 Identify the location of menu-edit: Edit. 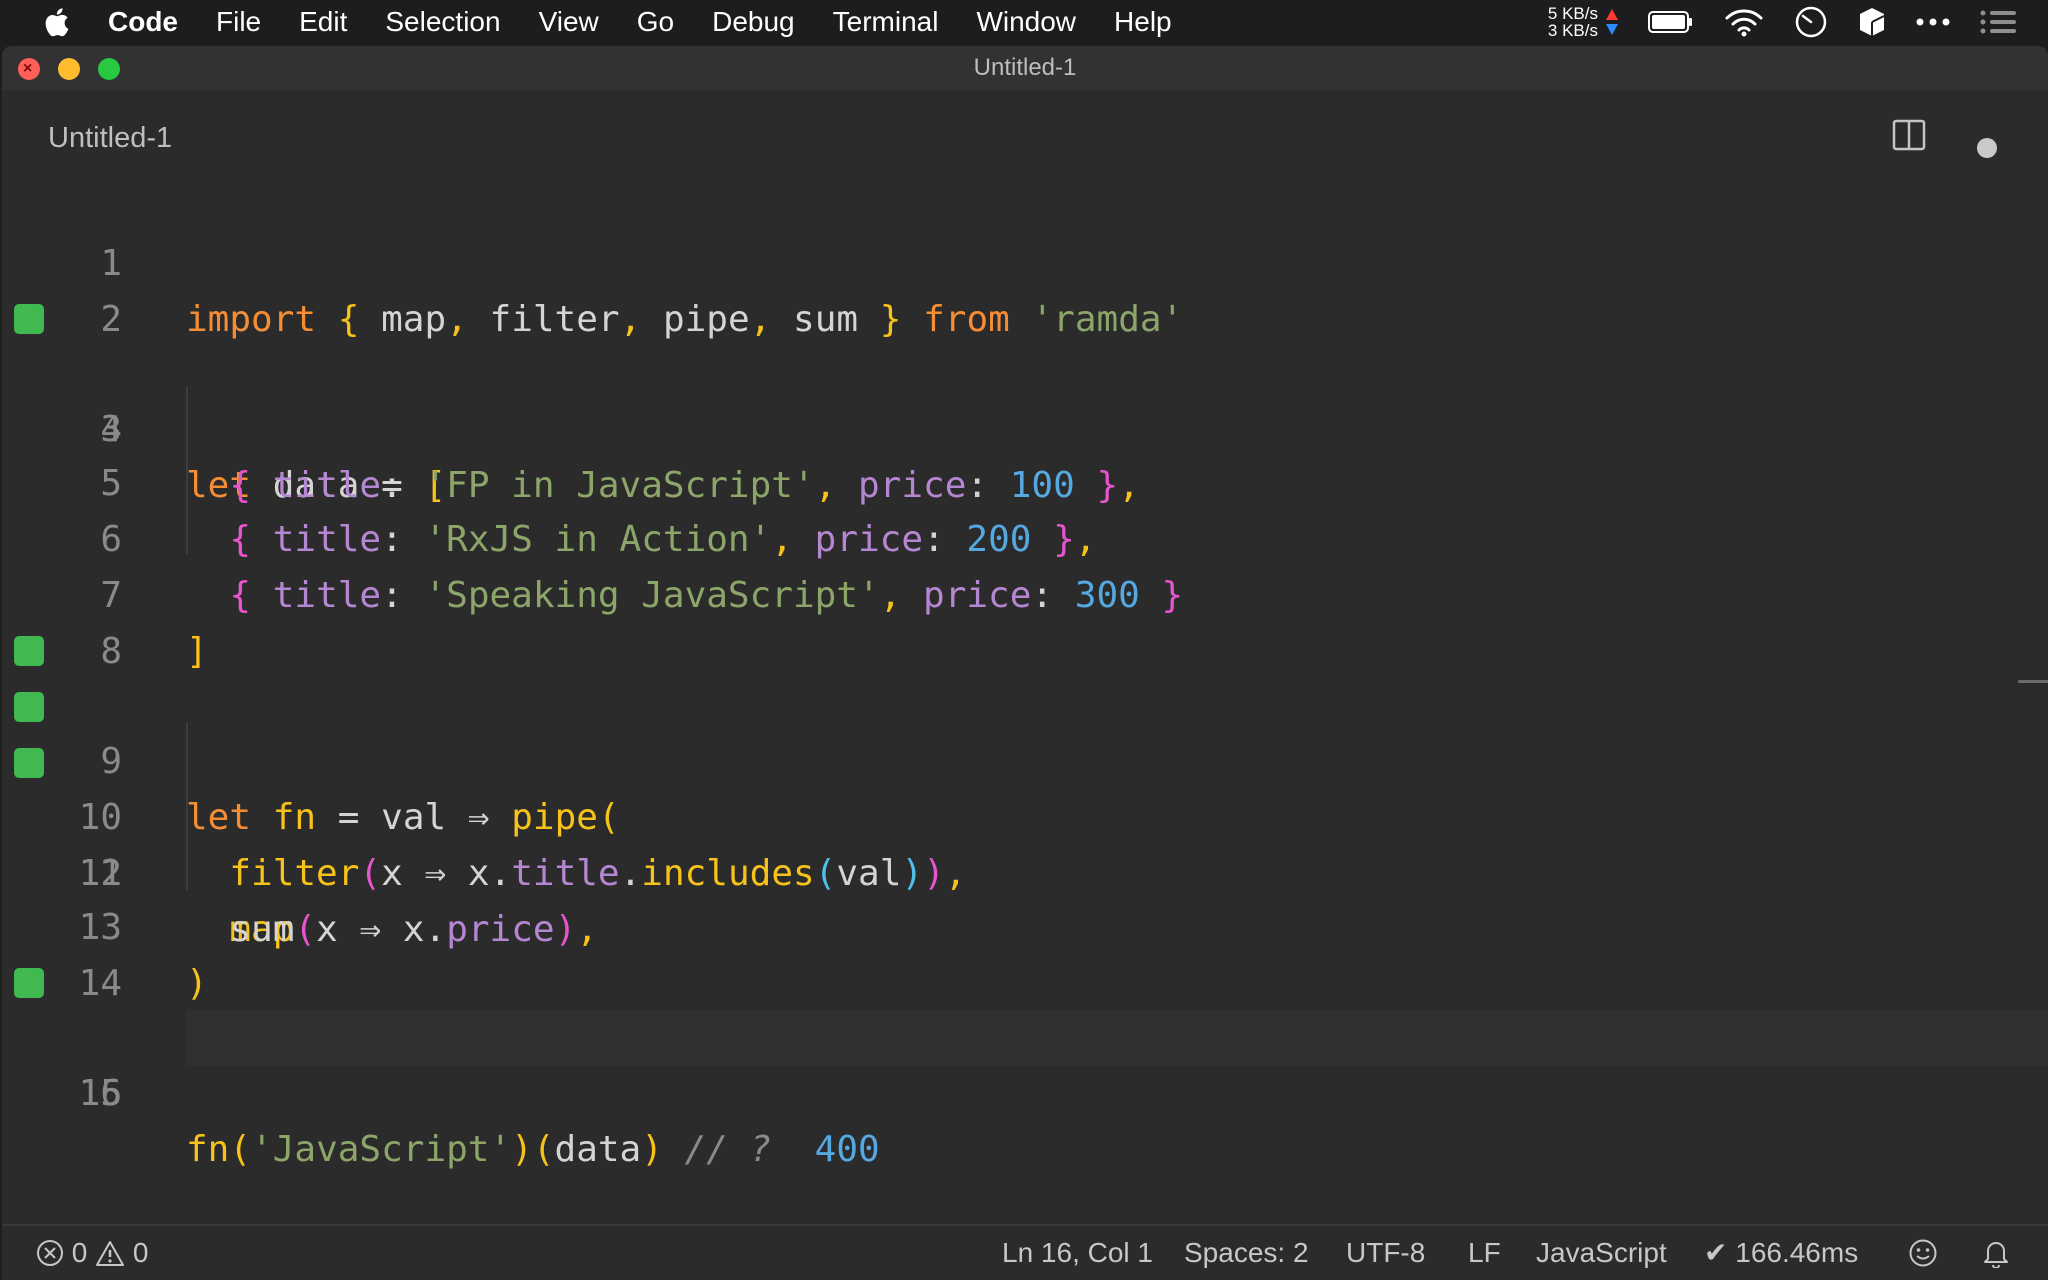
(323, 22).